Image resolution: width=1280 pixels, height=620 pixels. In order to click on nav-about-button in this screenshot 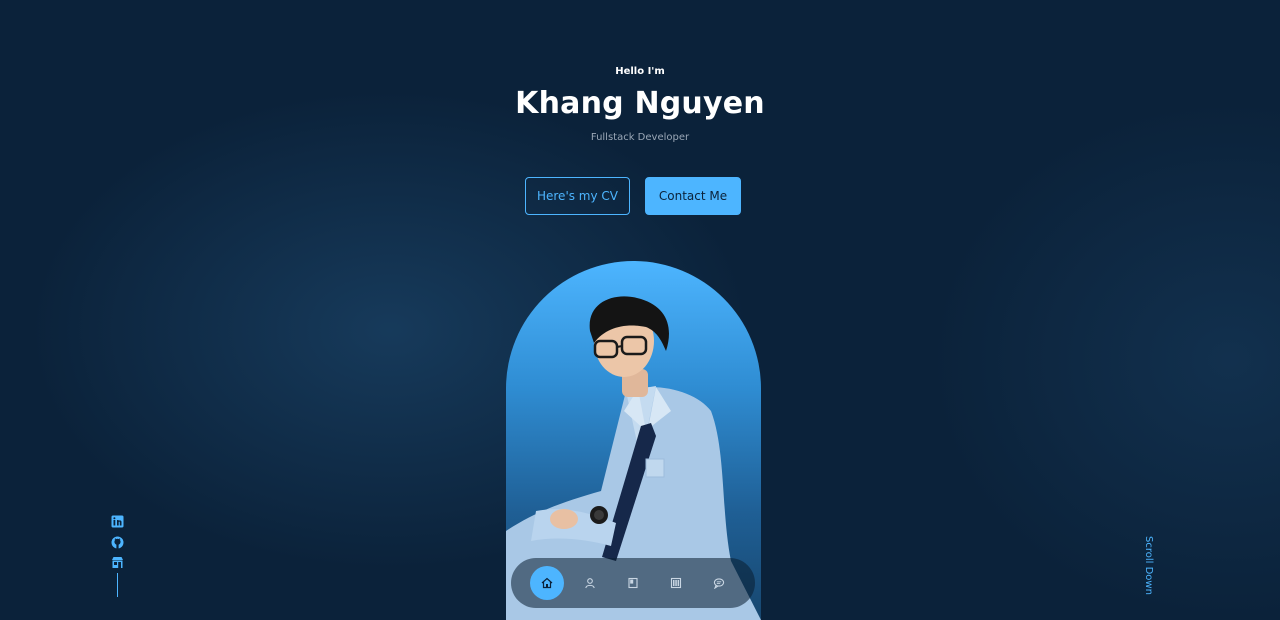, I will do `click(590, 583)`.